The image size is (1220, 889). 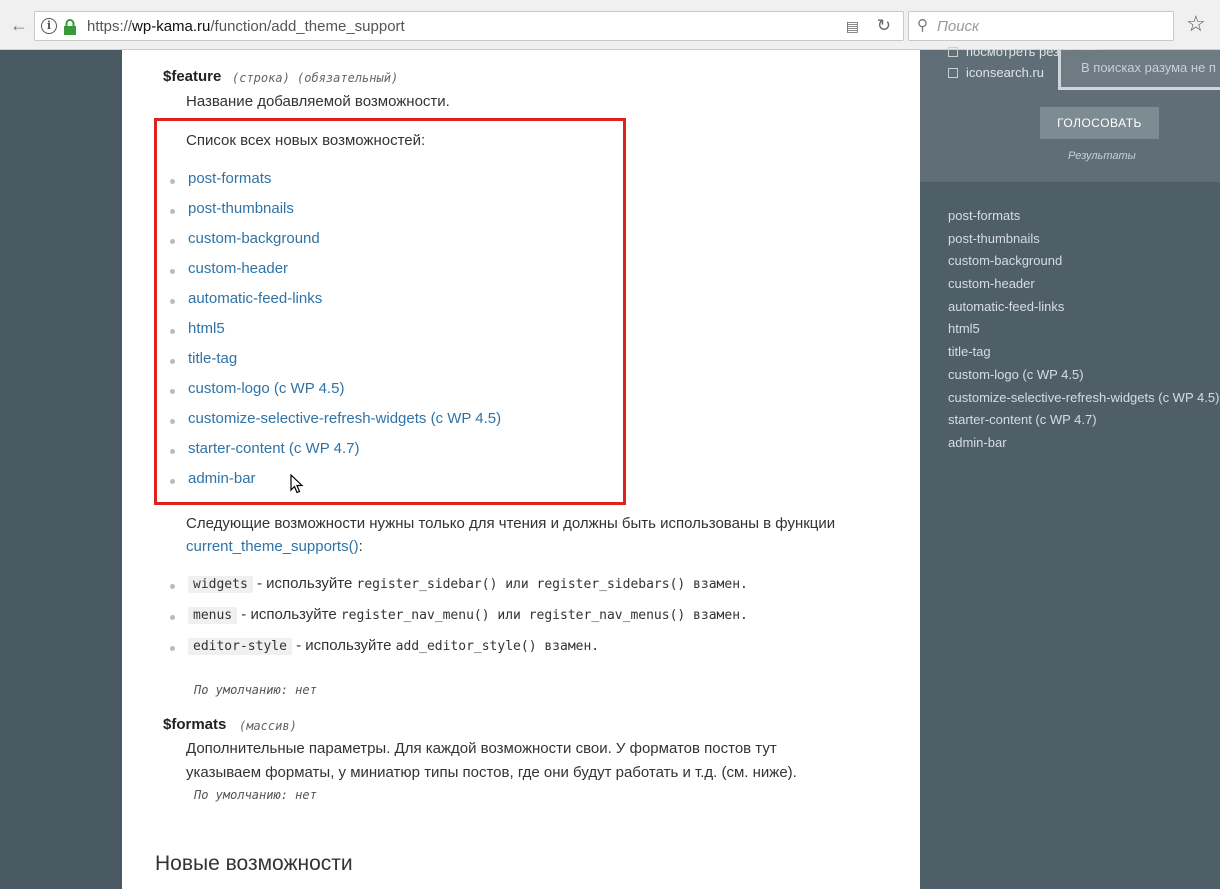 I want to click on feature-link: title-tag, so click(x=212, y=358).